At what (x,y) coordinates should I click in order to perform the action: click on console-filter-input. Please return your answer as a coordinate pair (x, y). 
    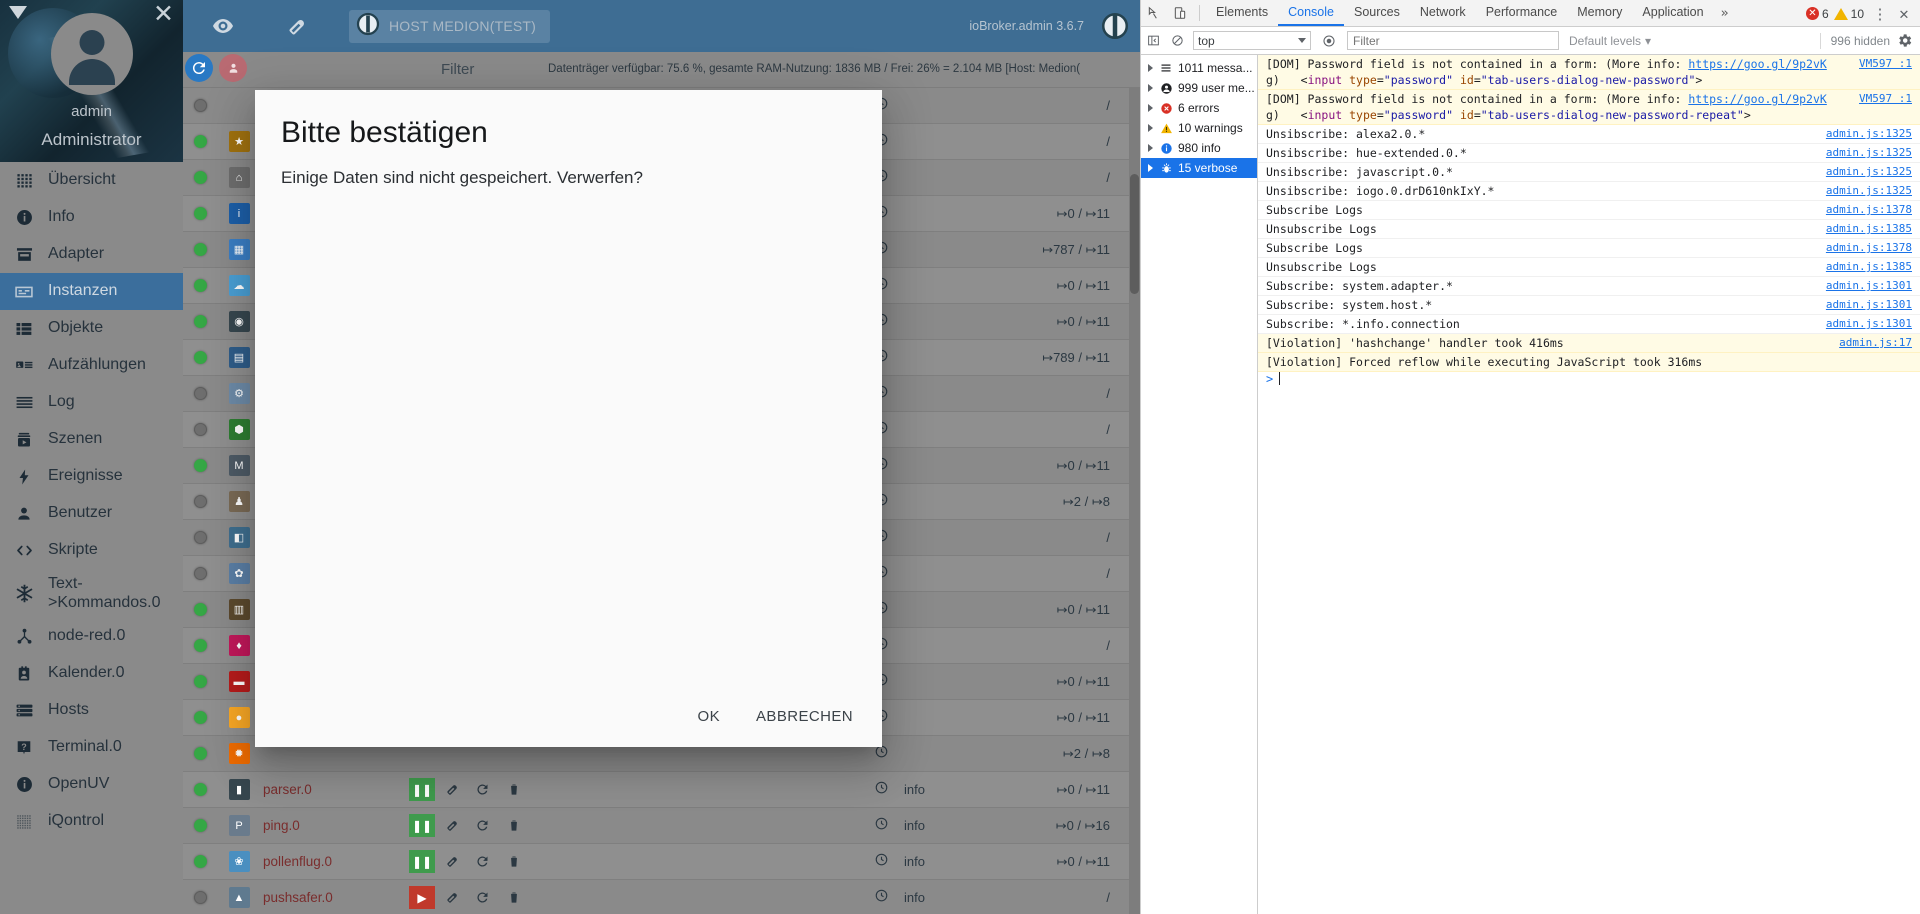
    Looking at the image, I should click on (1453, 40).